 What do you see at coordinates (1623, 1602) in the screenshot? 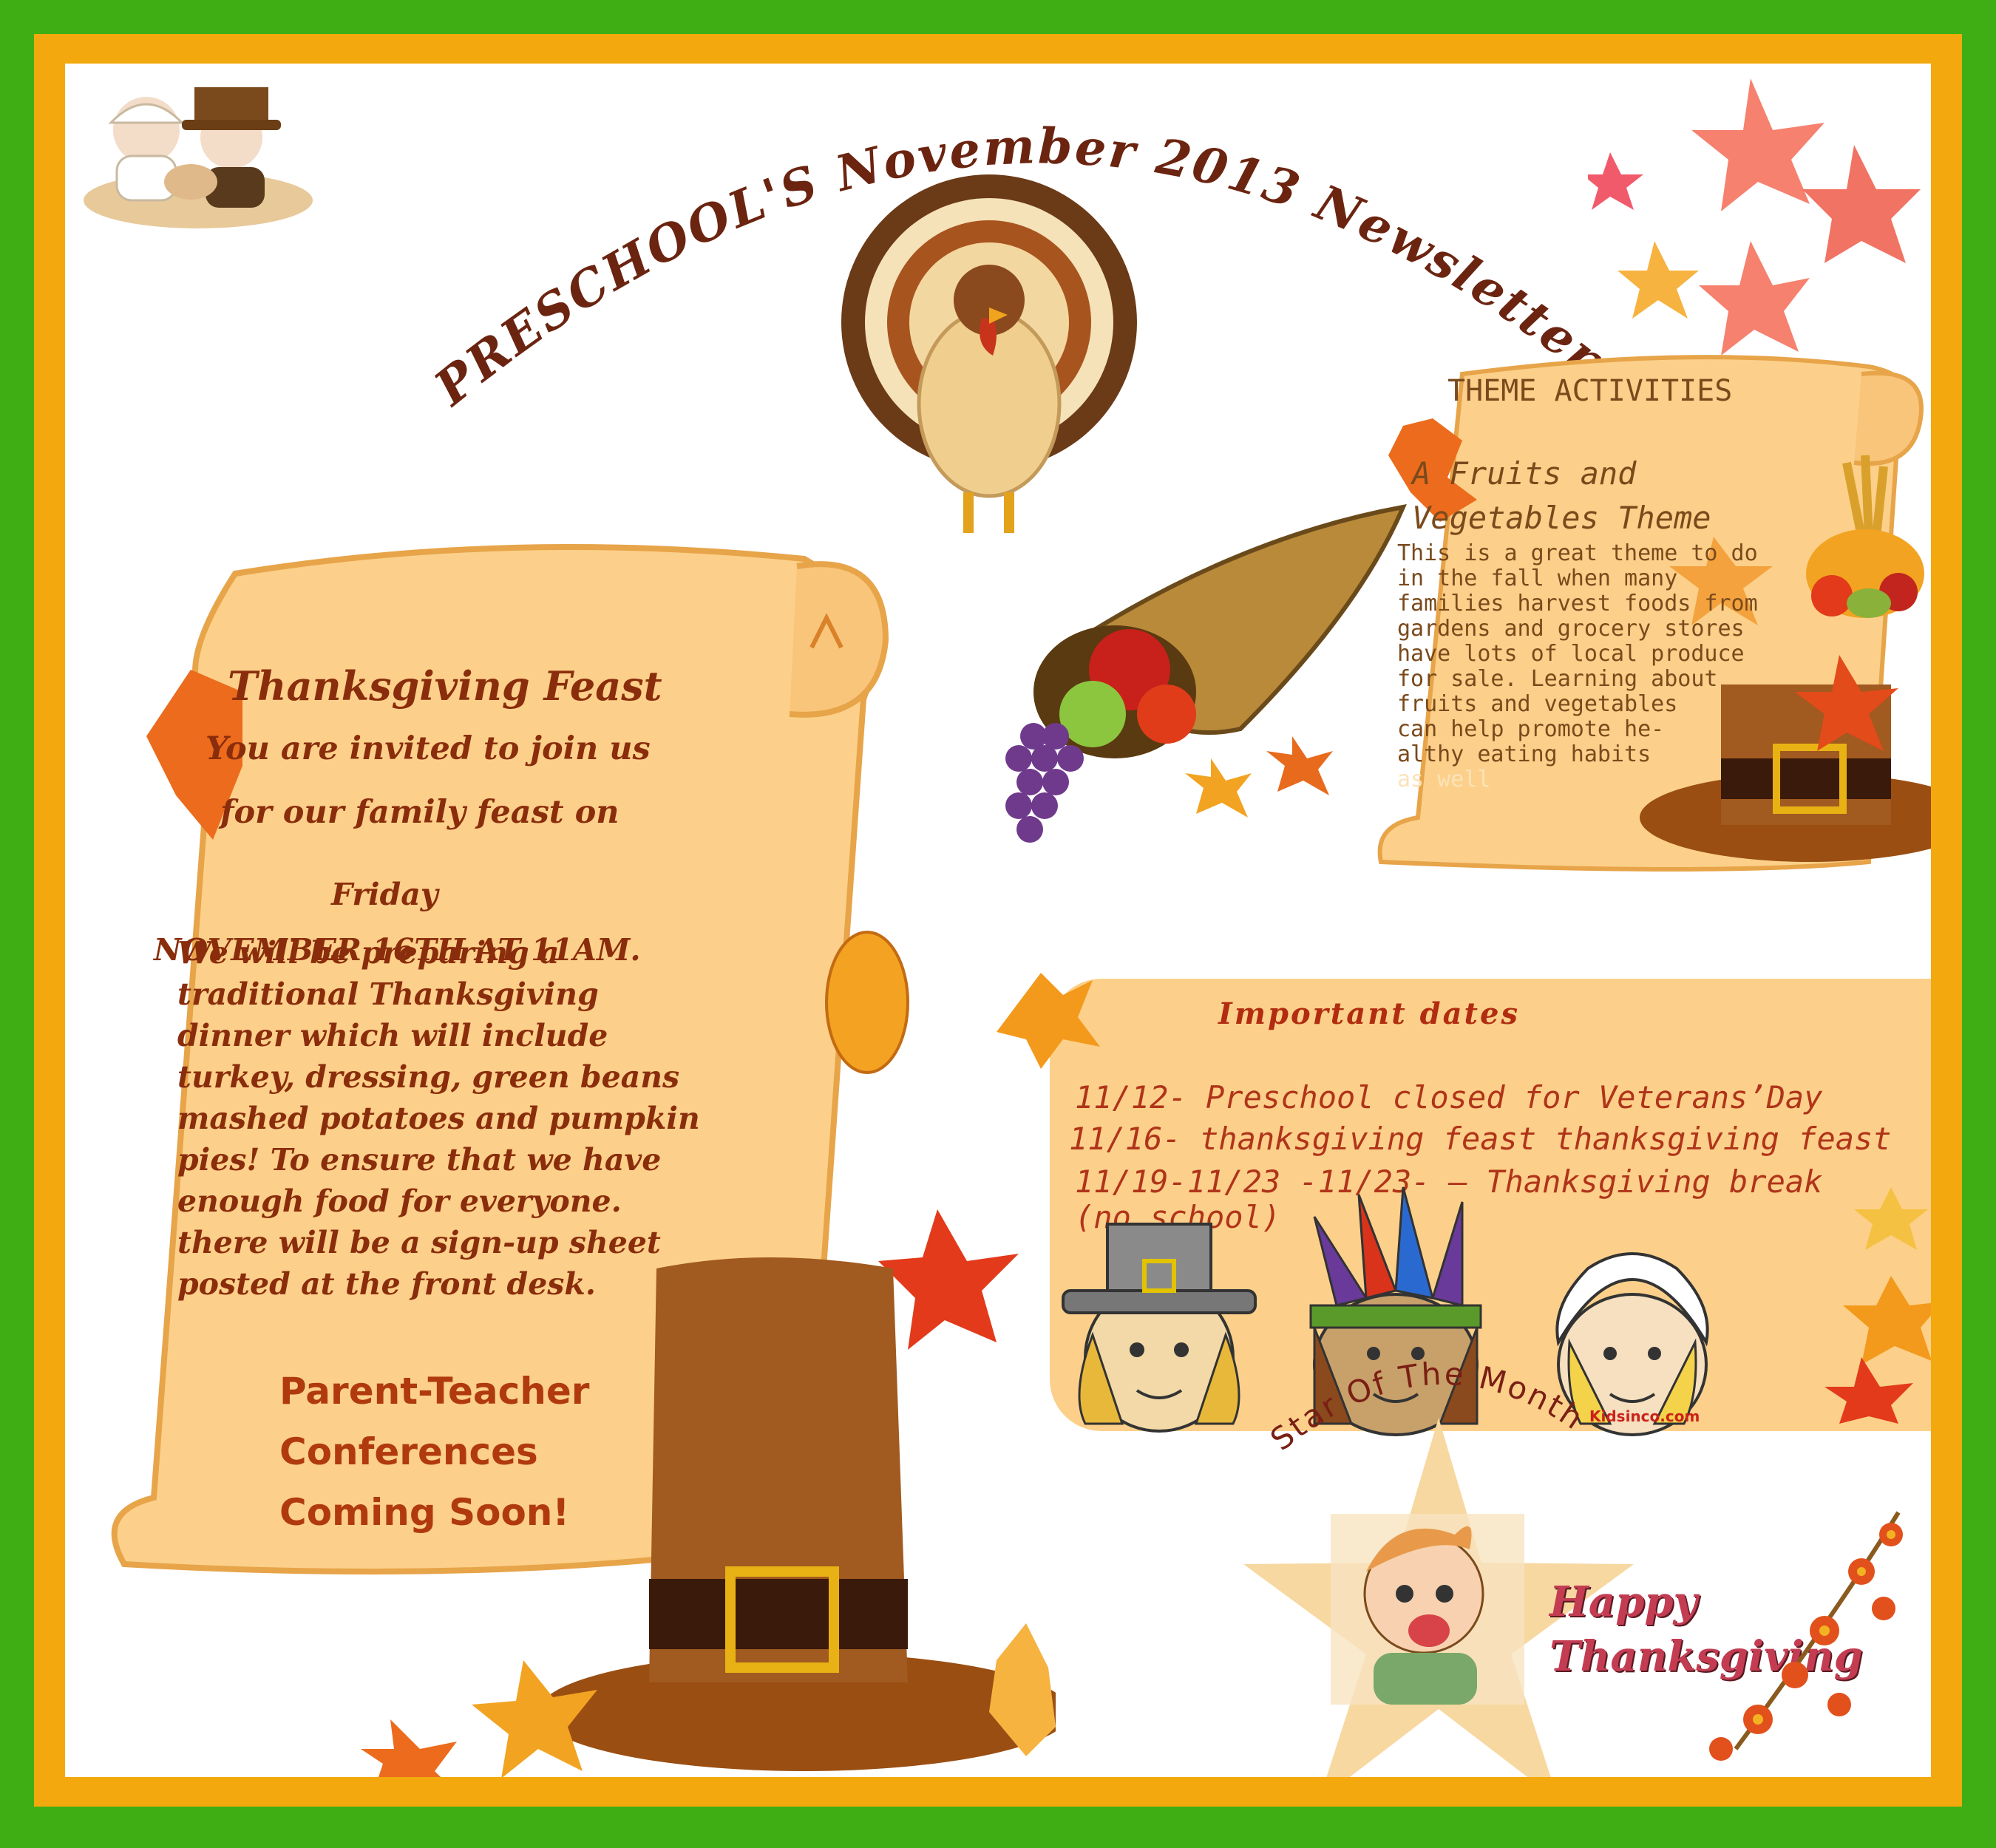
I see `greeting-line1: Happy` at bounding box center [1623, 1602].